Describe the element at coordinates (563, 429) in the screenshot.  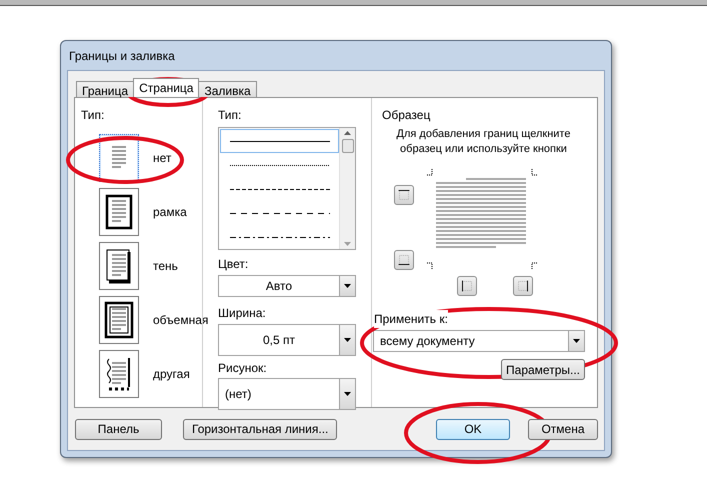
I see `dialog-button: Отмена` at that location.